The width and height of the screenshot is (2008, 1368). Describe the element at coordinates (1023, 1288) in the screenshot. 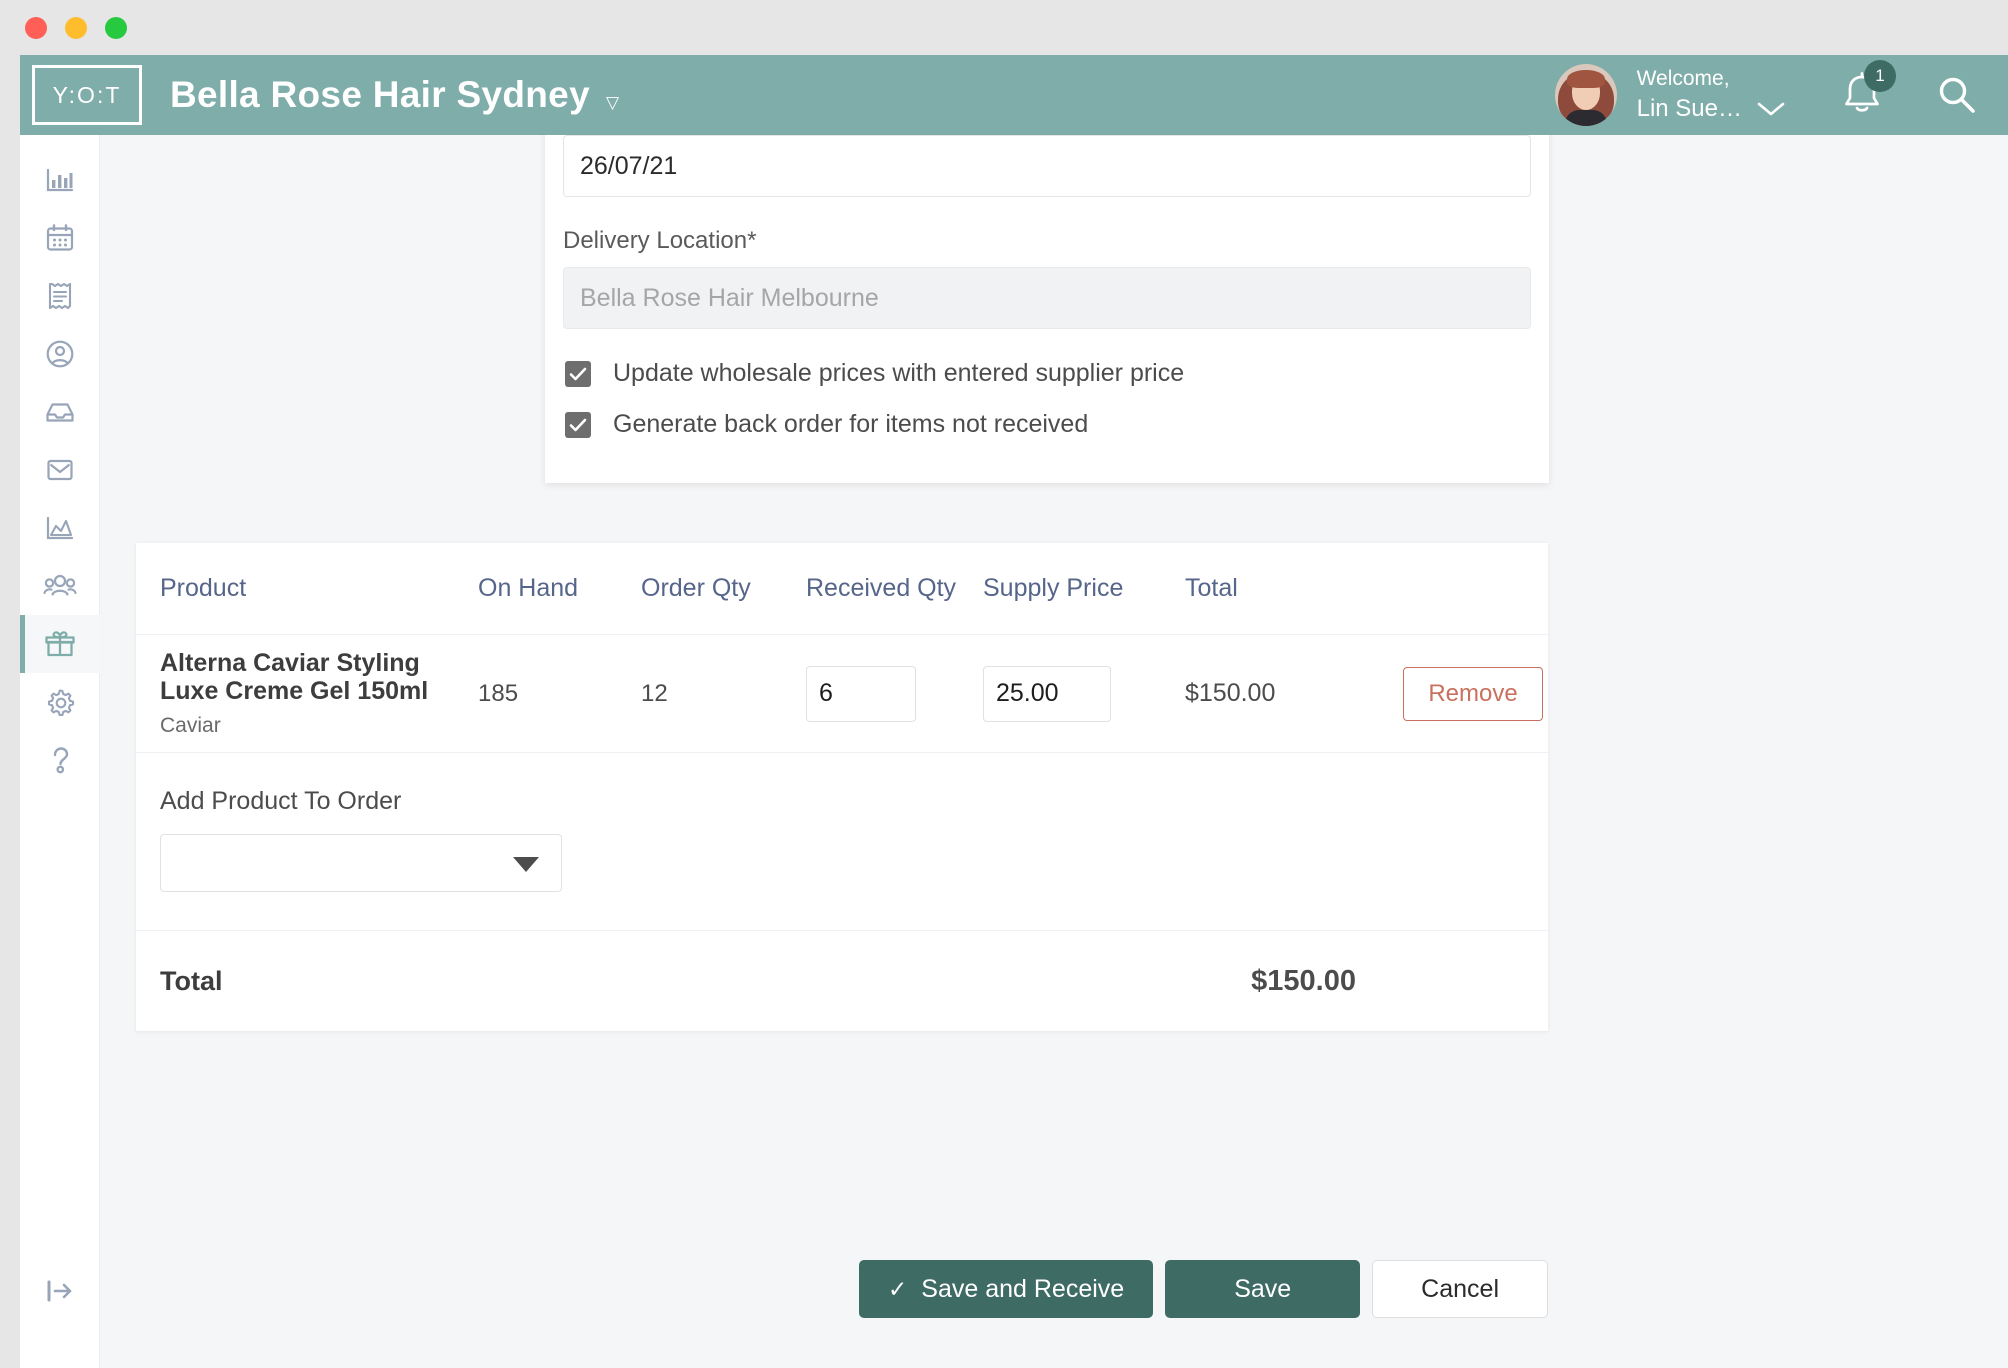

I see `save-and-receive-label: Save and Receive` at that location.